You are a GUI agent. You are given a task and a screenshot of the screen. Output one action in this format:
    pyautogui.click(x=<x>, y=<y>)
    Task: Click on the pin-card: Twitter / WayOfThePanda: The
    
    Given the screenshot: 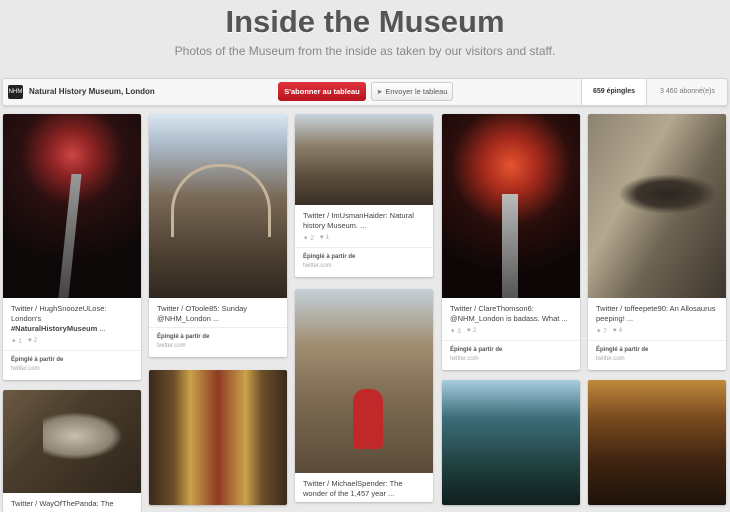 What is the action you would take?
    pyautogui.click(x=72, y=451)
    